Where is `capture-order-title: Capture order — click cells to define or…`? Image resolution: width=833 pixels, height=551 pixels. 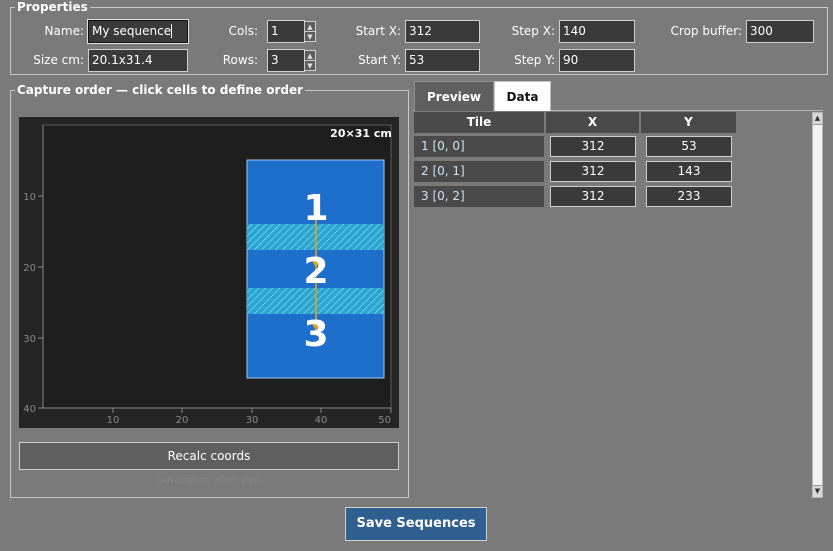 capture-order-title: Capture order — click cells to define or… is located at coordinates (160, 90).